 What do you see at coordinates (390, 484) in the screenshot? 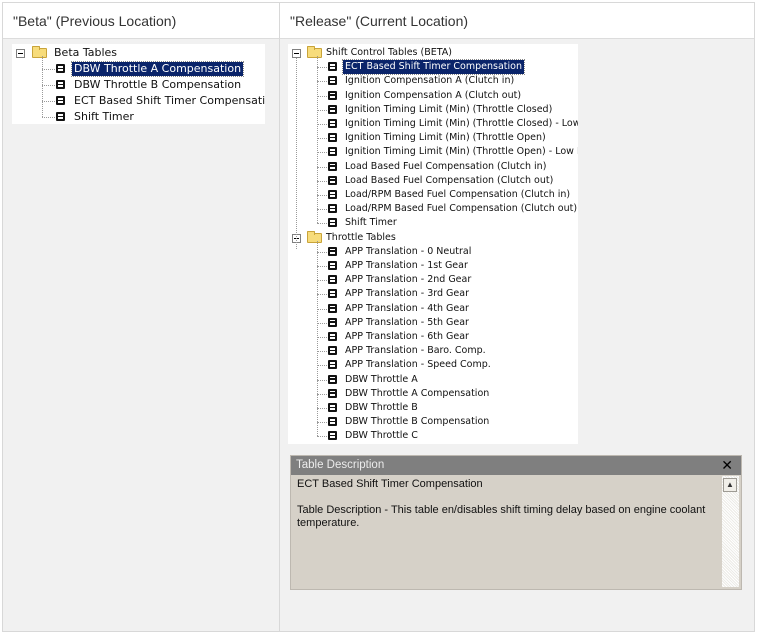
I see `description-table-name: ECT Based Shift Timer Compensation` at bounding box center [390, 484].